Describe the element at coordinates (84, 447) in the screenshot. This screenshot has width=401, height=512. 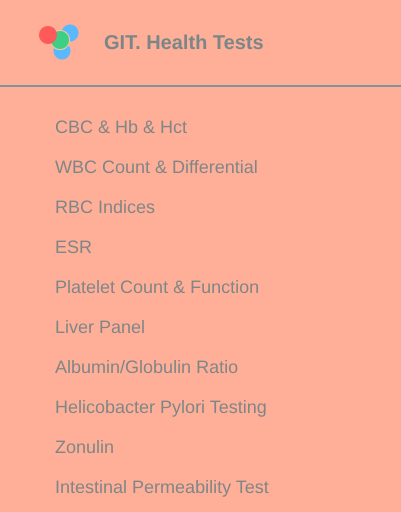
I see `menu-link: Zonulin` at that location.